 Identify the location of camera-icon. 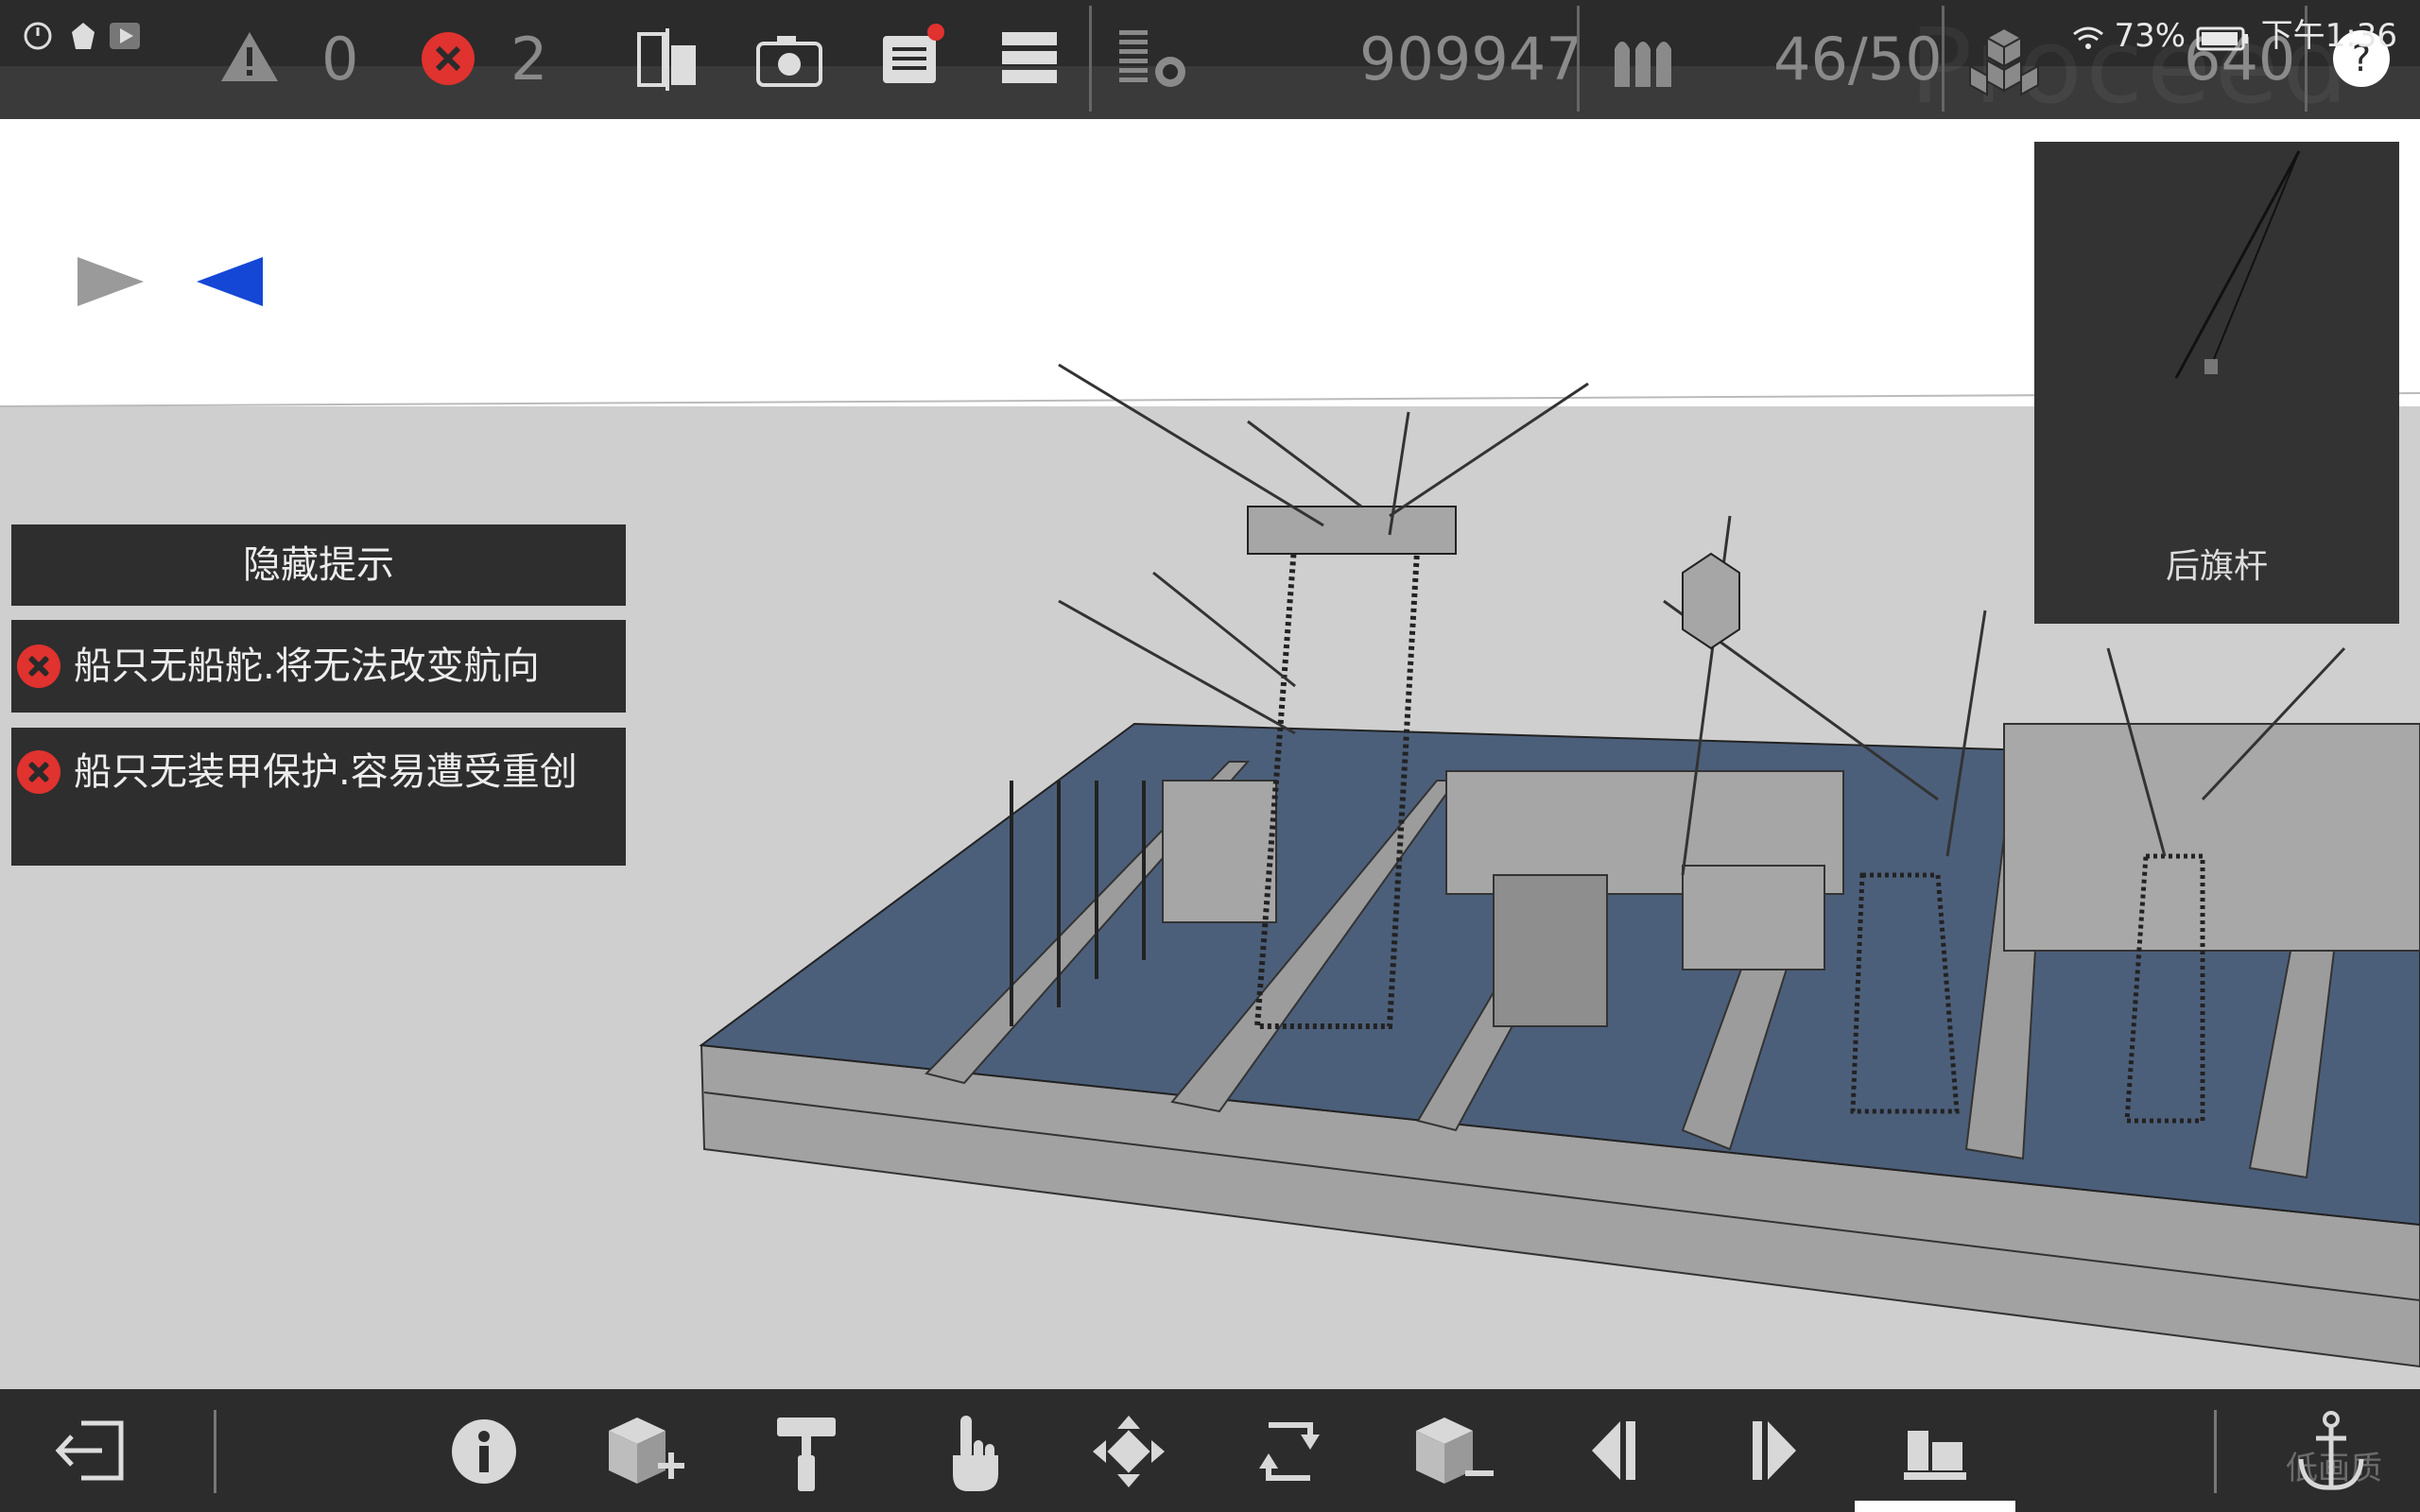
(789, 60).